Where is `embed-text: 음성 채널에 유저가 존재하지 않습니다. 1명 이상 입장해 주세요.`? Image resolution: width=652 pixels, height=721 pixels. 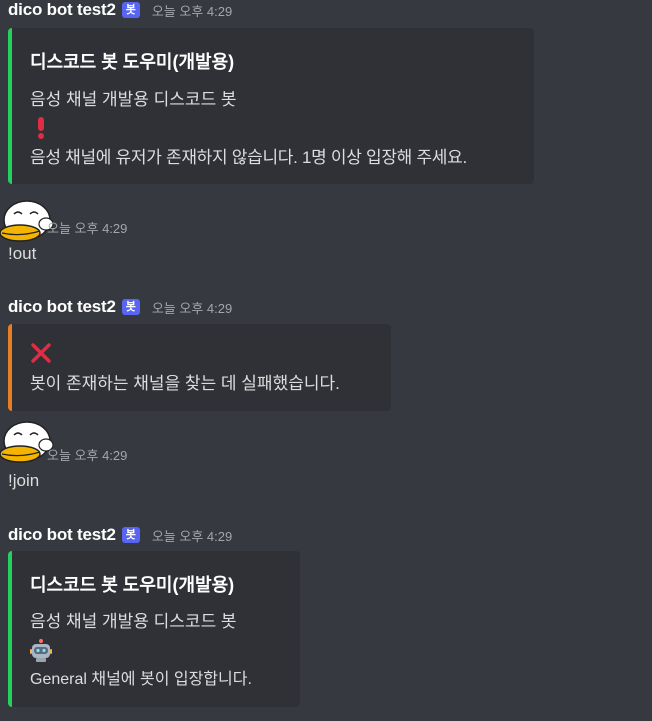 embed-text: 음성 채널에 유저가 존재하지 않습니다. 1명 이상 입장해 주세요. is located at coordinates (248, 157).